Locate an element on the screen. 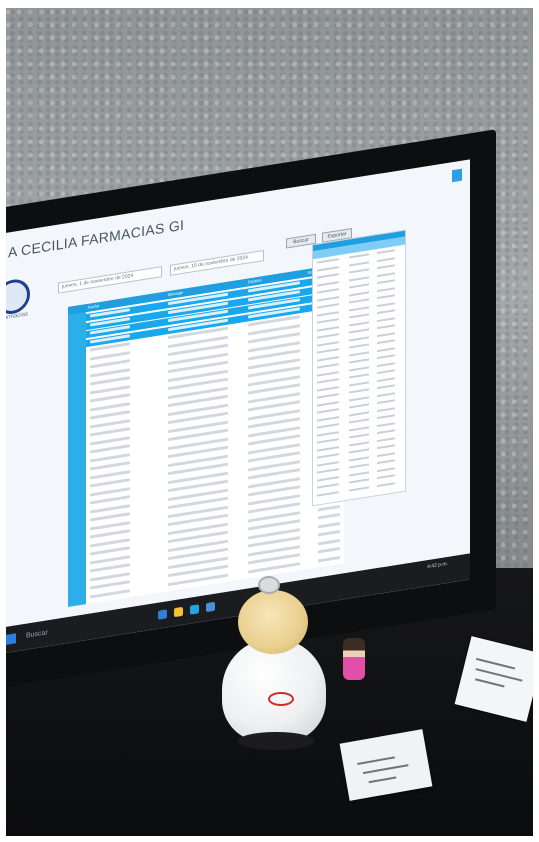  date-from-field: jueves, 1 de noviembre de 2024 is located at coordinates (110, 280).